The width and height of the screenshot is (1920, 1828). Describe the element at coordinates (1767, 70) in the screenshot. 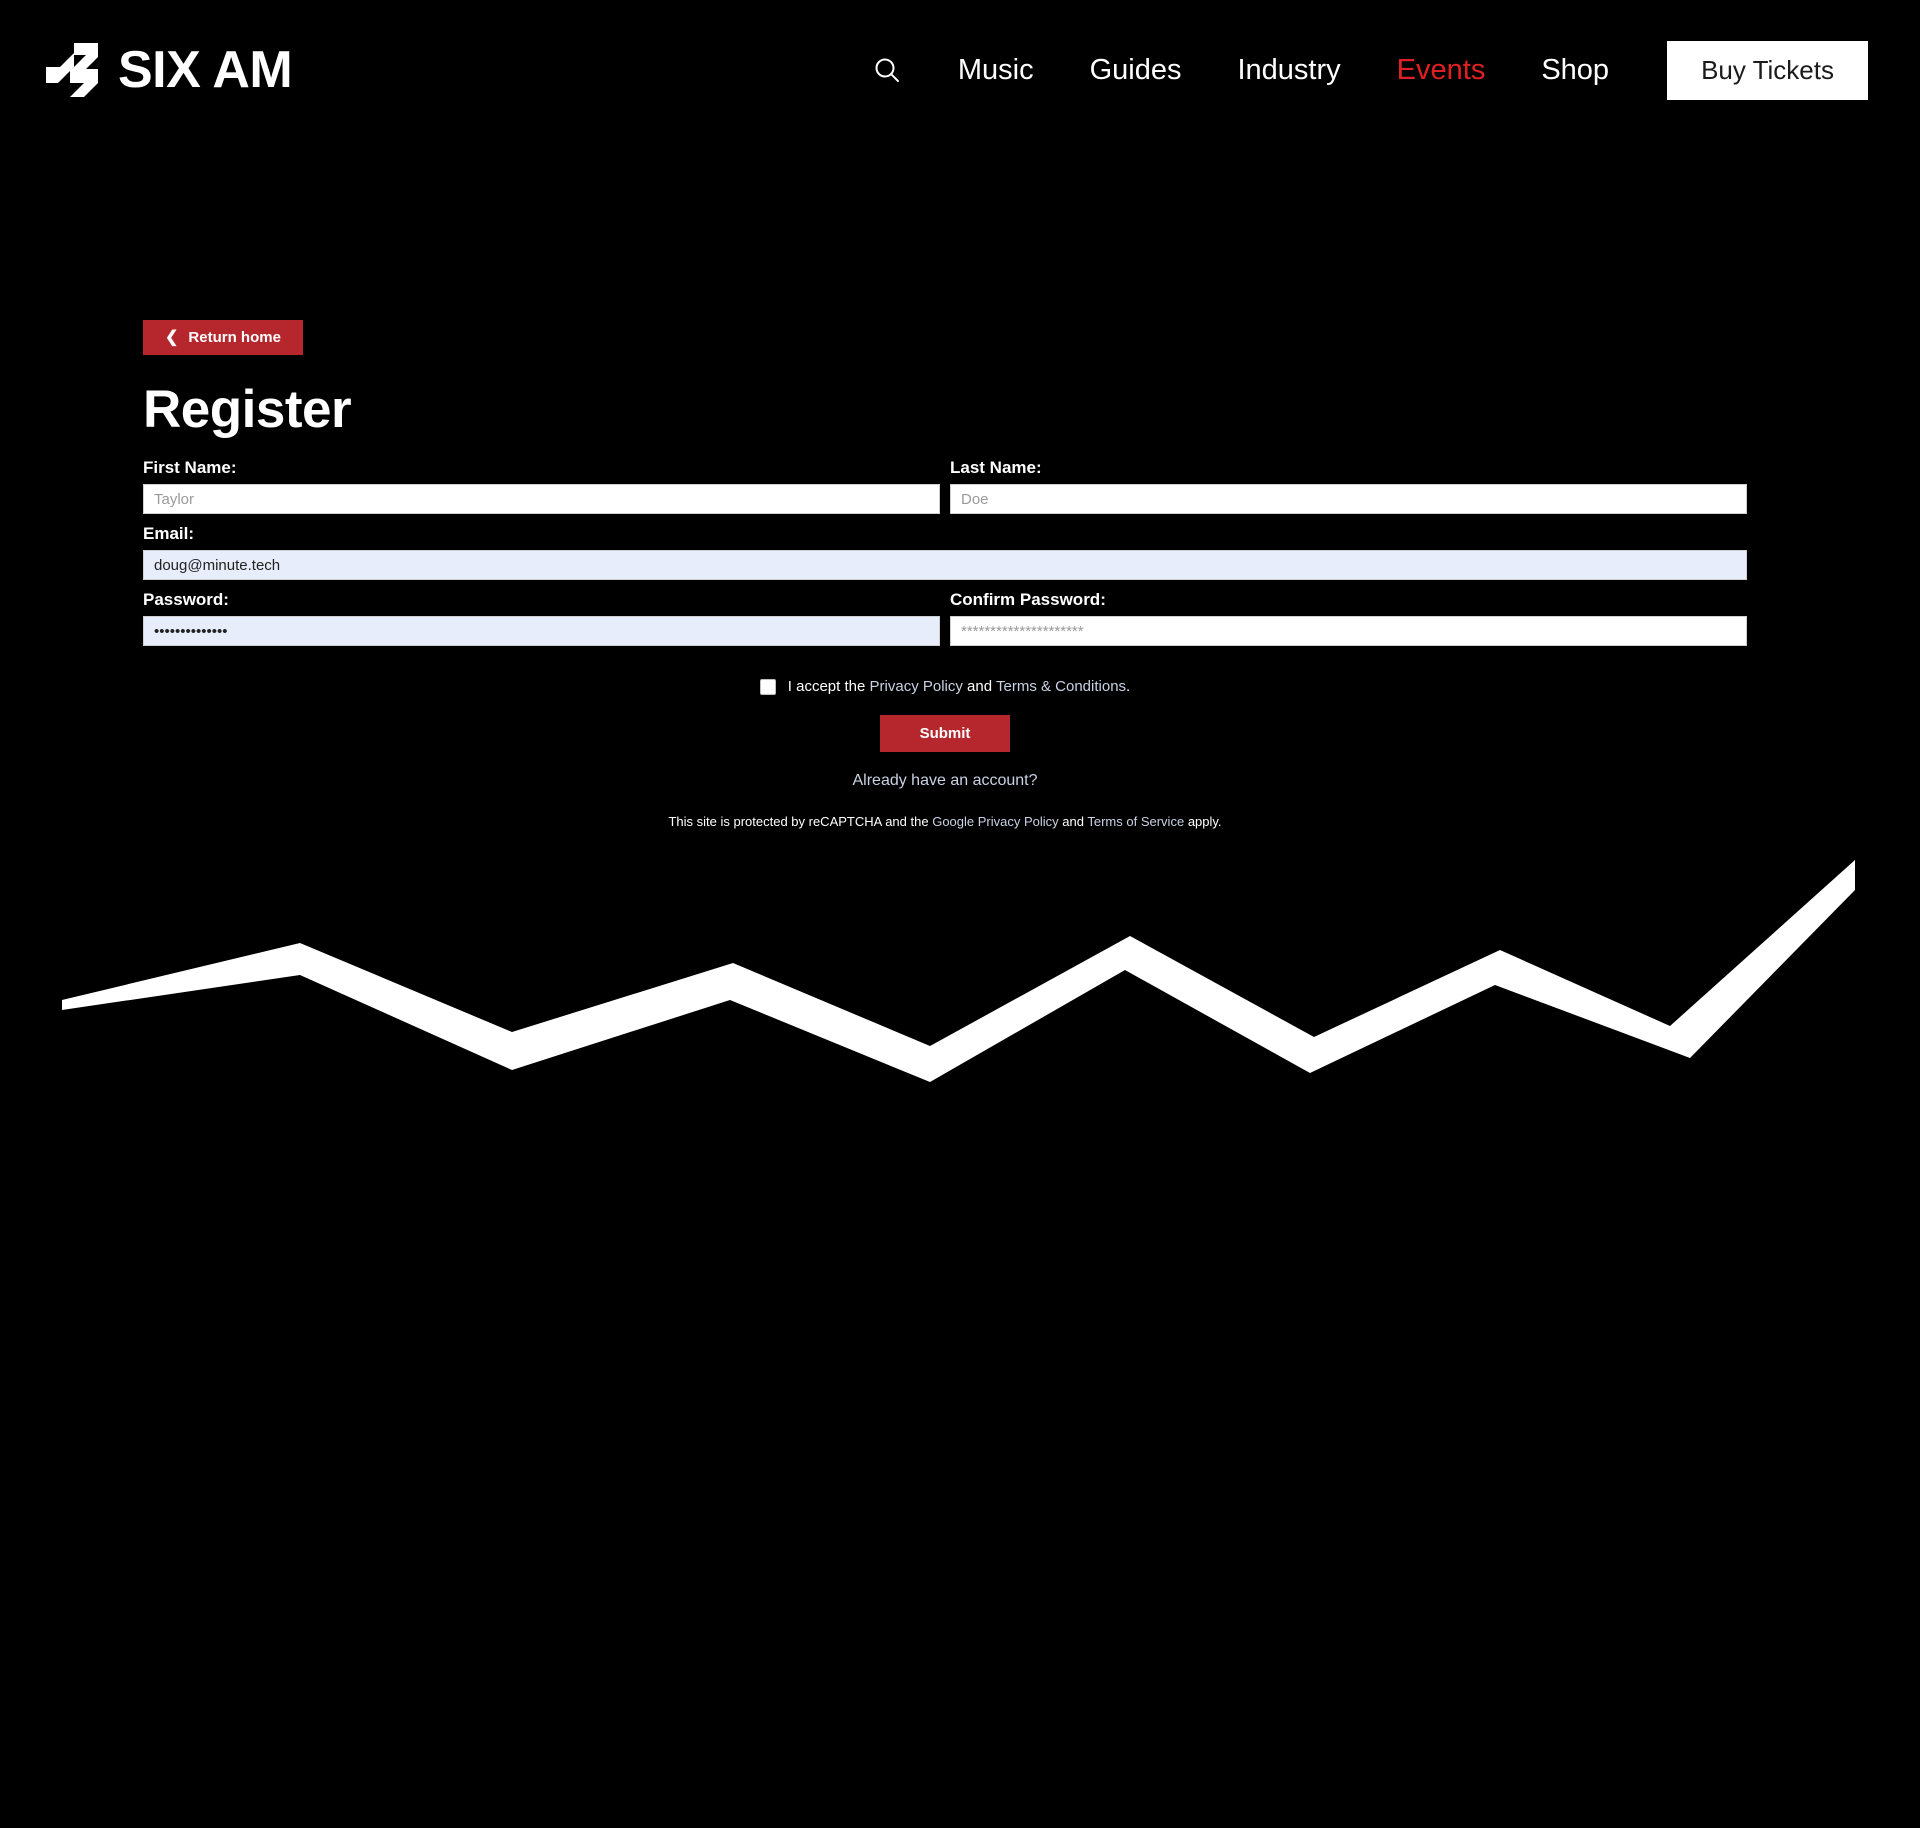

I see `buy-tickets-button: Buy Tickets` at that location.